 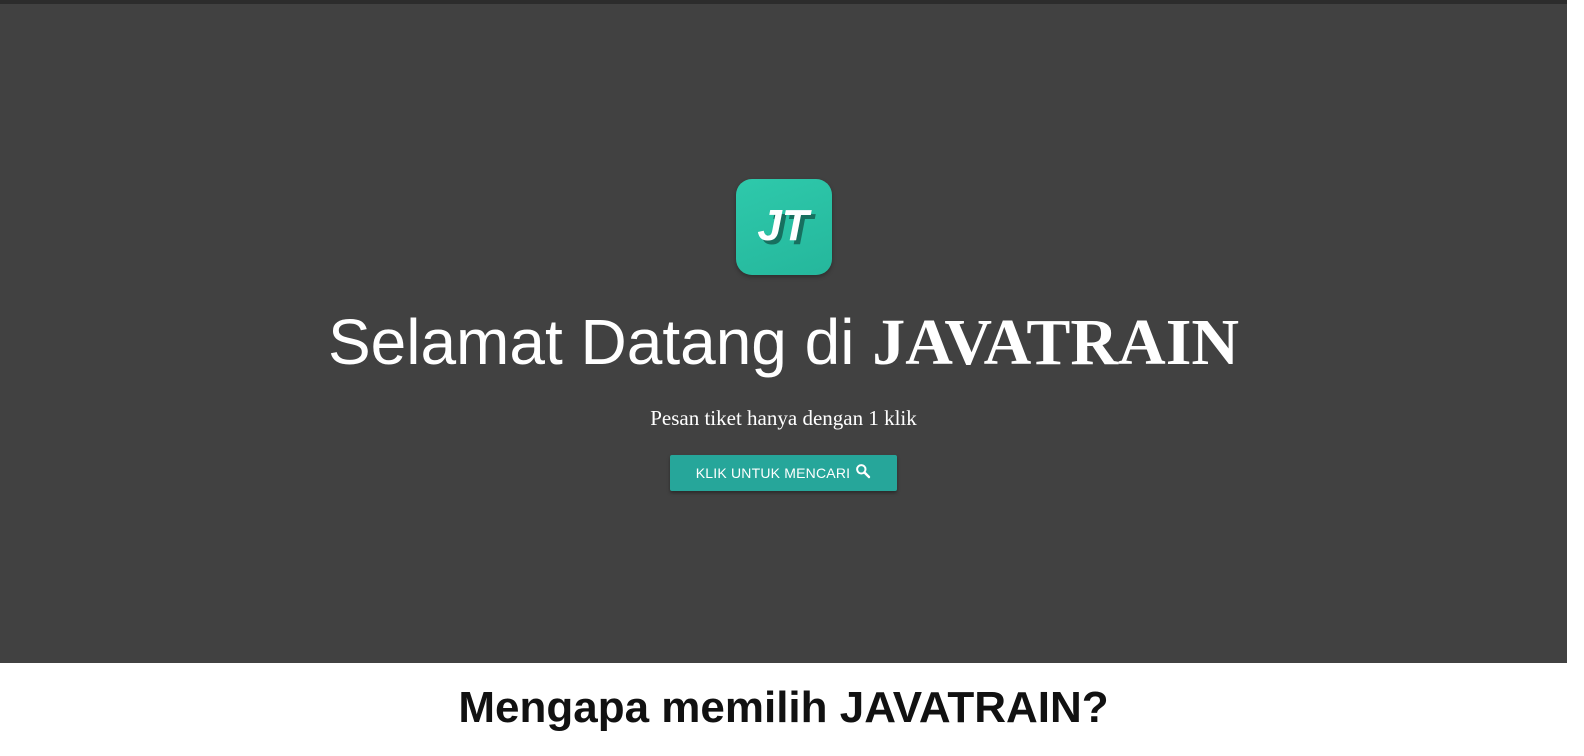 I want to click on search-button: KLIK UNTUK MENCARI, so click(x=783, y=473).